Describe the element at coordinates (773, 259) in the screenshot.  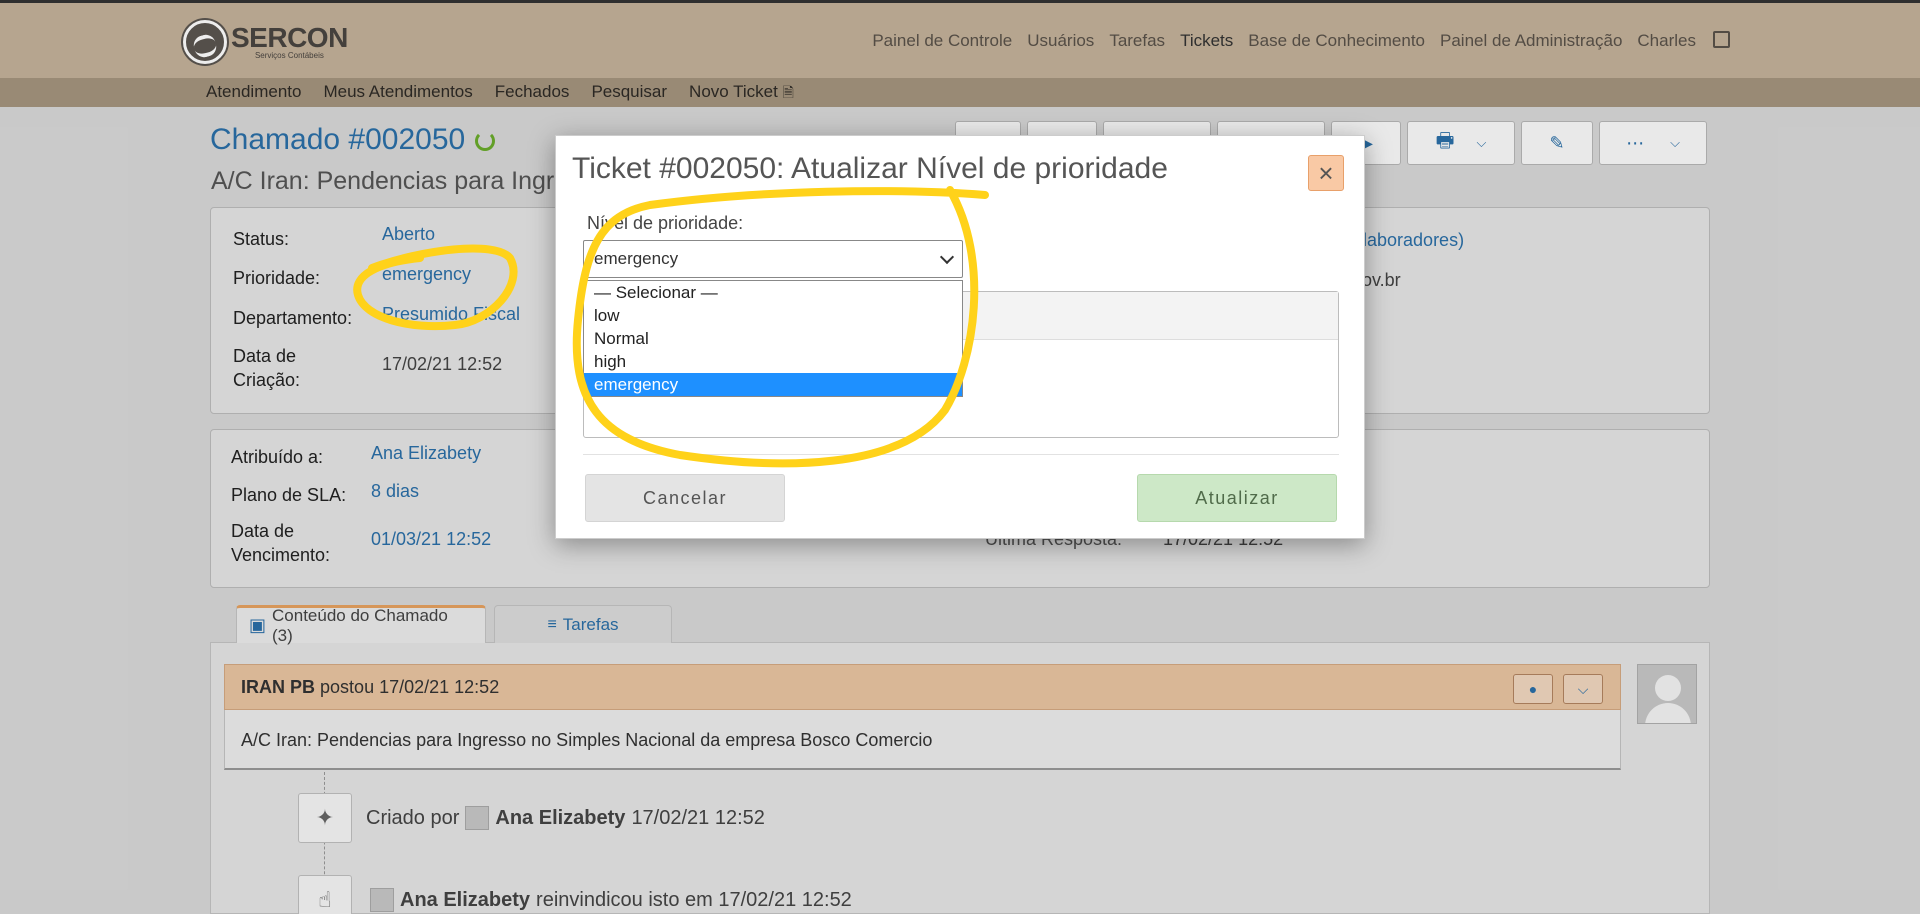
I see `priority-select: emergency` at that location.